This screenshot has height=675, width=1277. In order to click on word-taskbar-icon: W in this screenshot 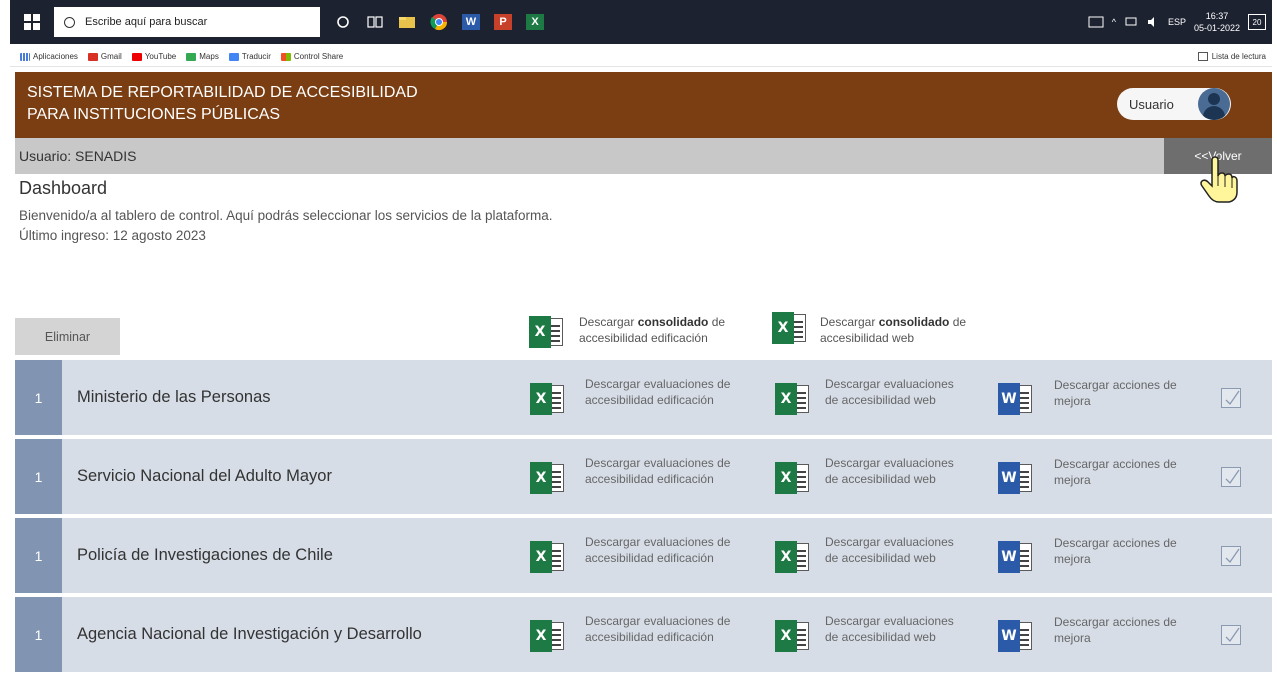, I will do `click(471, 22)`.